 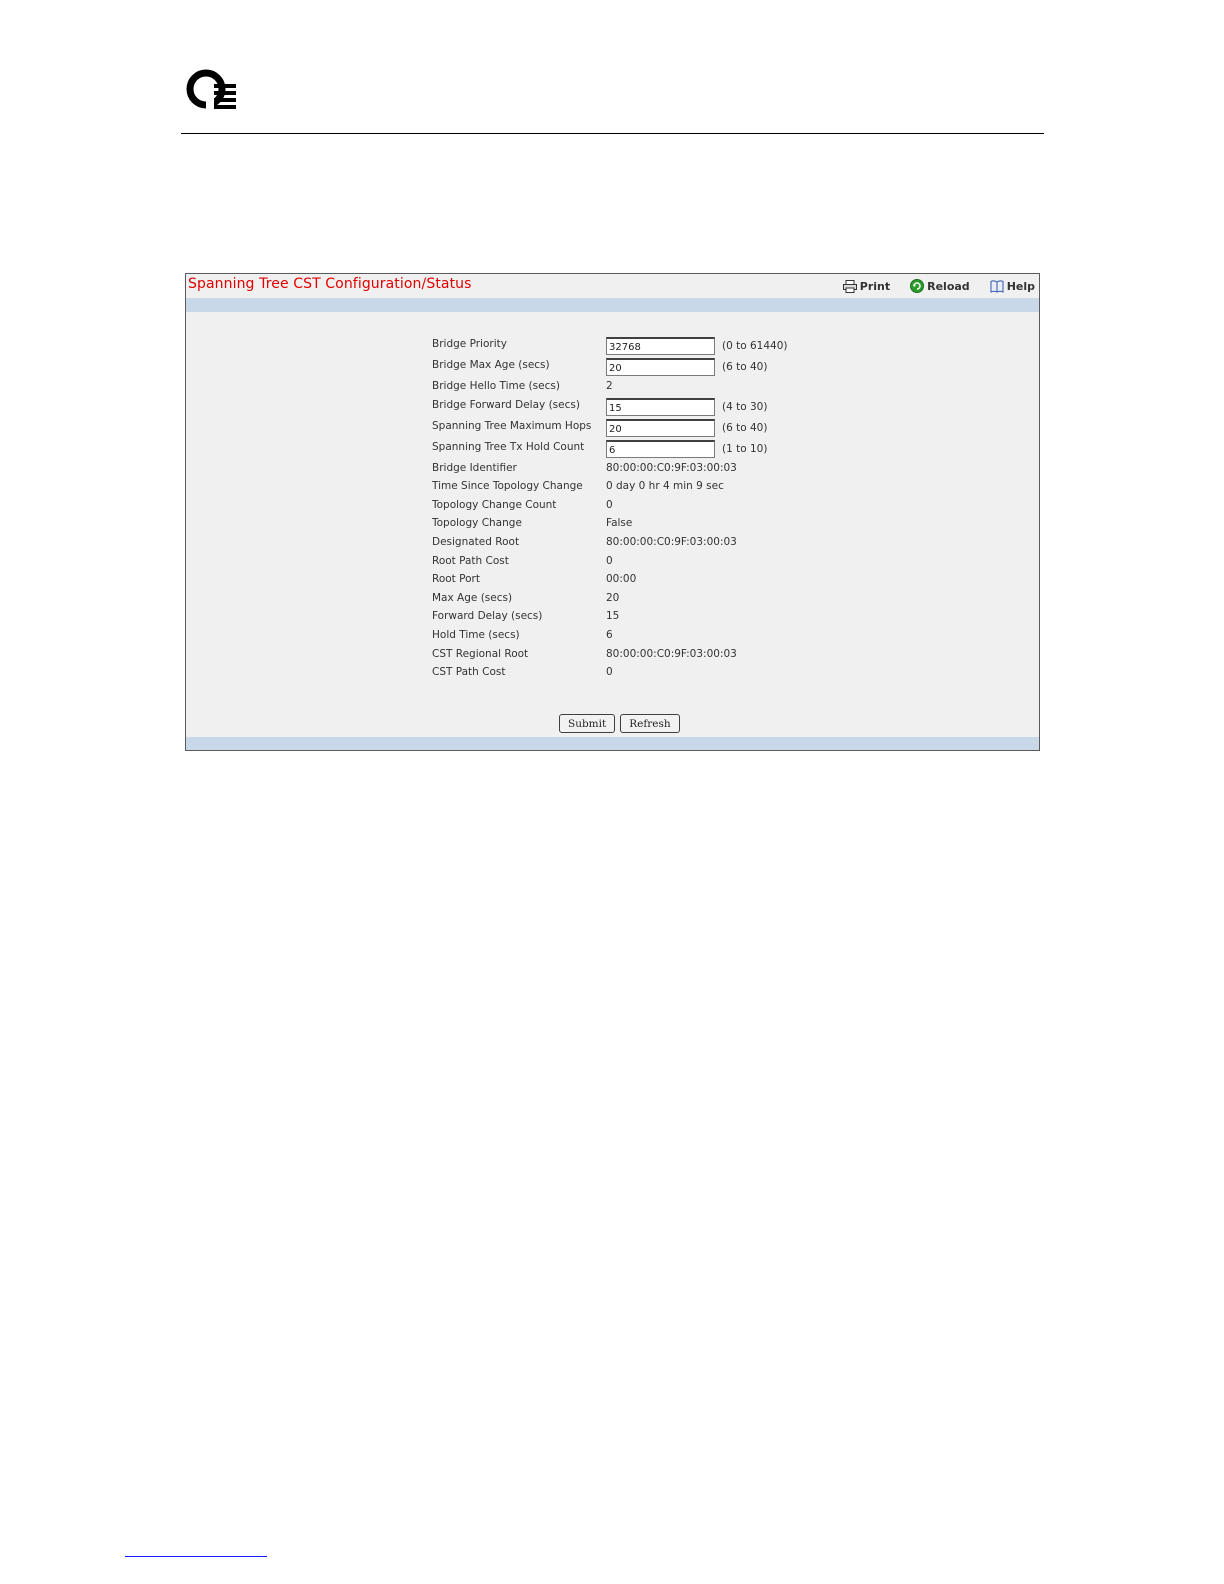 What do you see at coordinates (476, 634) in the screenshot?
I see `status-label: Hold Time (secs)` at bounding box center [476, 634].